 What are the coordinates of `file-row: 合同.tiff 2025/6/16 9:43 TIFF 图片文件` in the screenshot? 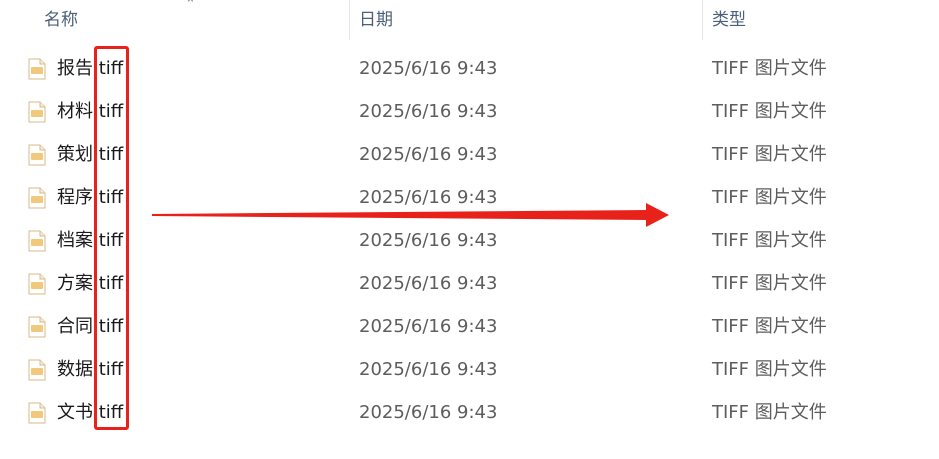 It's located at (469, 326).